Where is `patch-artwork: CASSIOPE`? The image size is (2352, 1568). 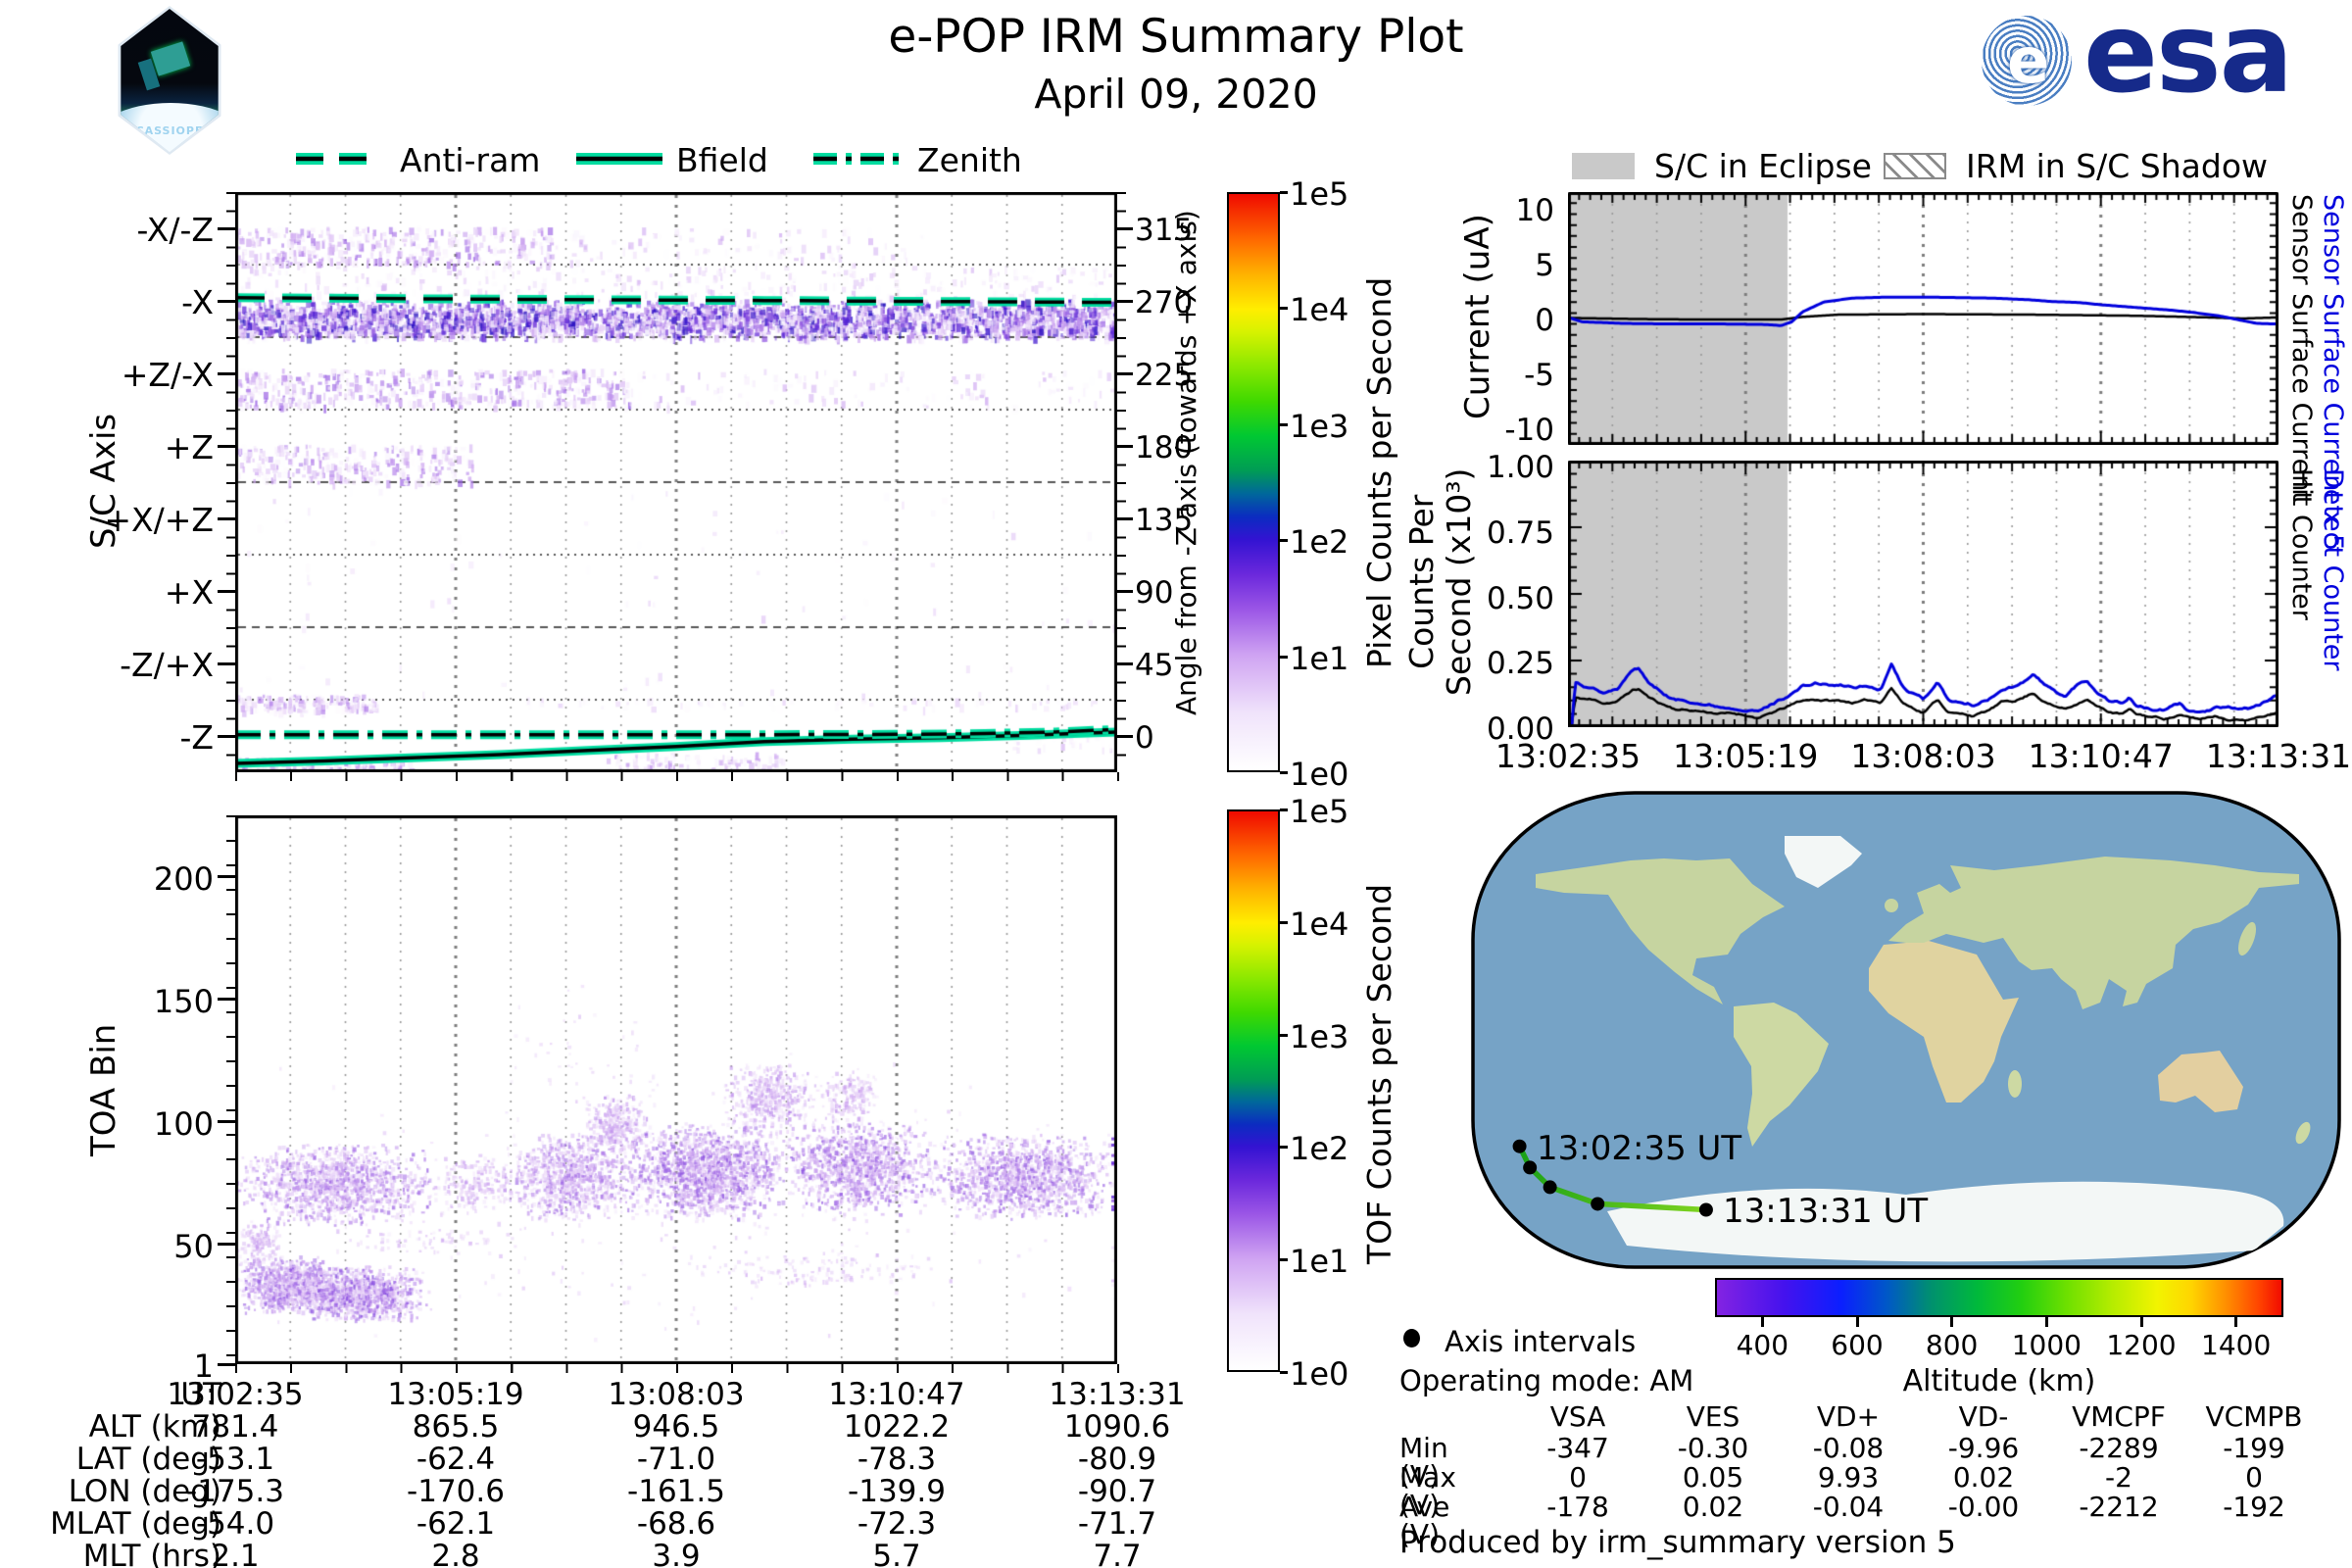
patch-artwork: CASSIOPE is located at coordinates (170, 80).